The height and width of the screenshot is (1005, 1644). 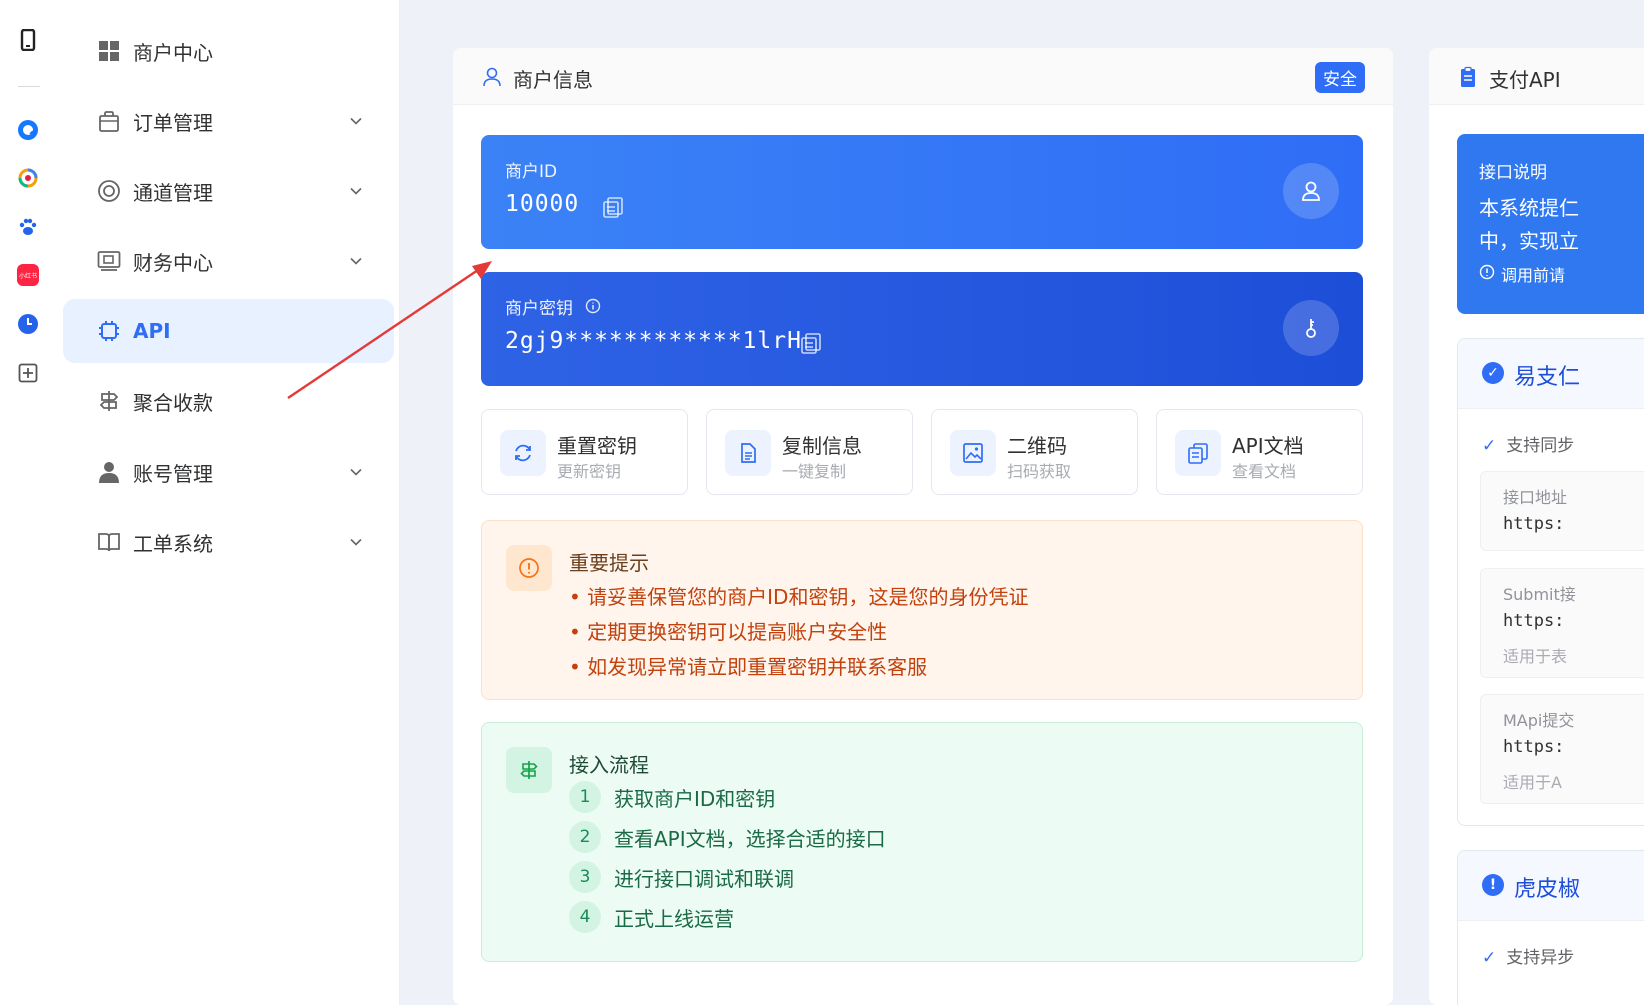 What do you see at coordinates (482, 270) in the screenshot?
I see `arrowhead` at bounding box center [482, 270].